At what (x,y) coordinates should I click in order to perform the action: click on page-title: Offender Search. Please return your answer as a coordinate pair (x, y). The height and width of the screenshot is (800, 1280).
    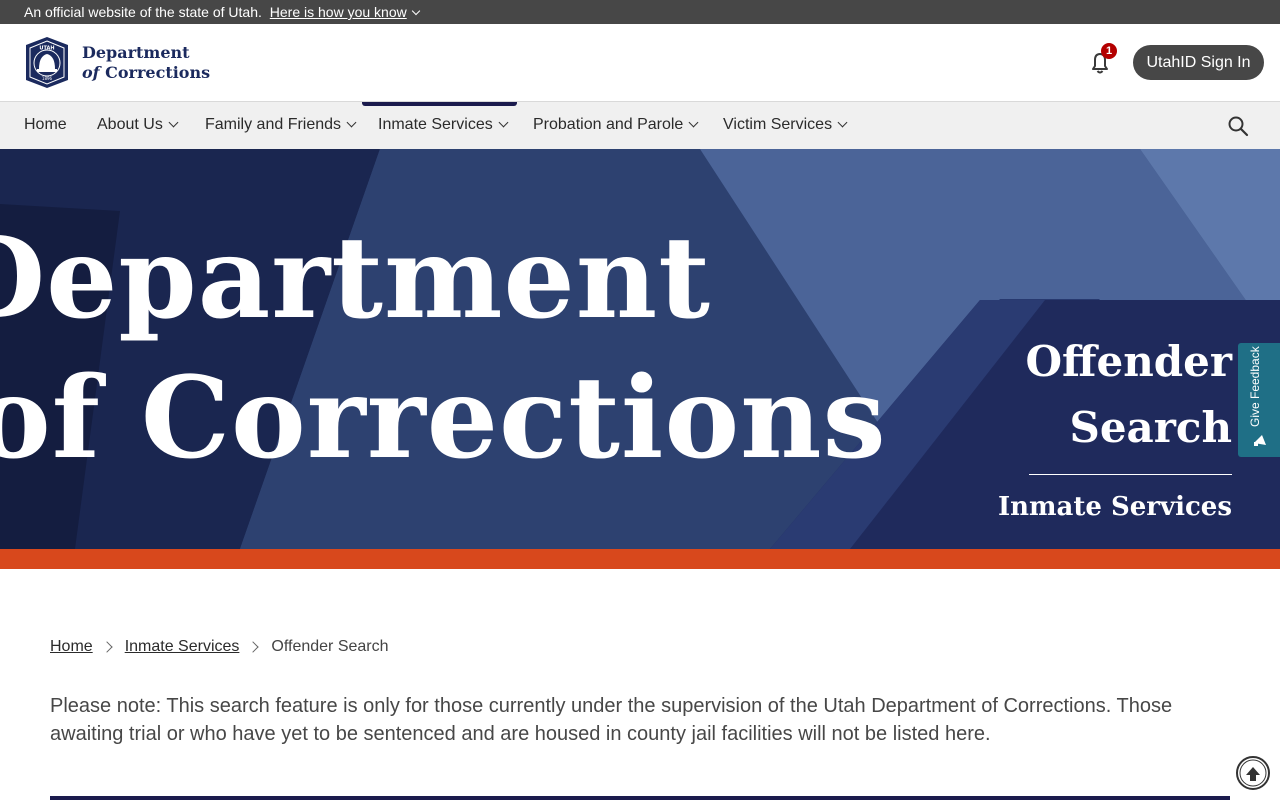
    Looking at the image, I should click on (1128, 394).